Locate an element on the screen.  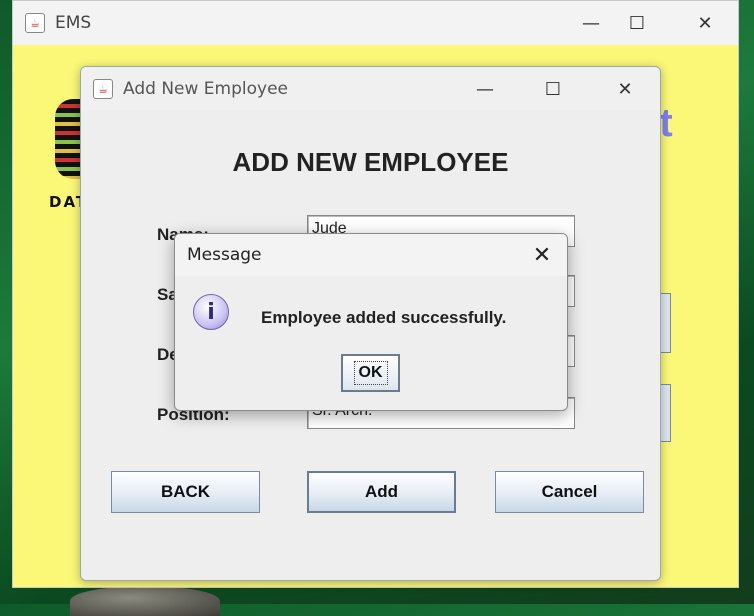
add-button: Add is located at coordinates (381, 492).